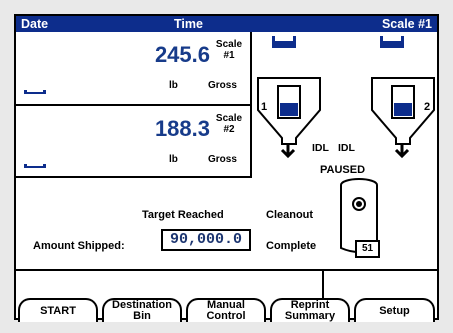  Describe the element at coordinates (35, 24) in the screenshot. I see `date-label: Date` at that location.